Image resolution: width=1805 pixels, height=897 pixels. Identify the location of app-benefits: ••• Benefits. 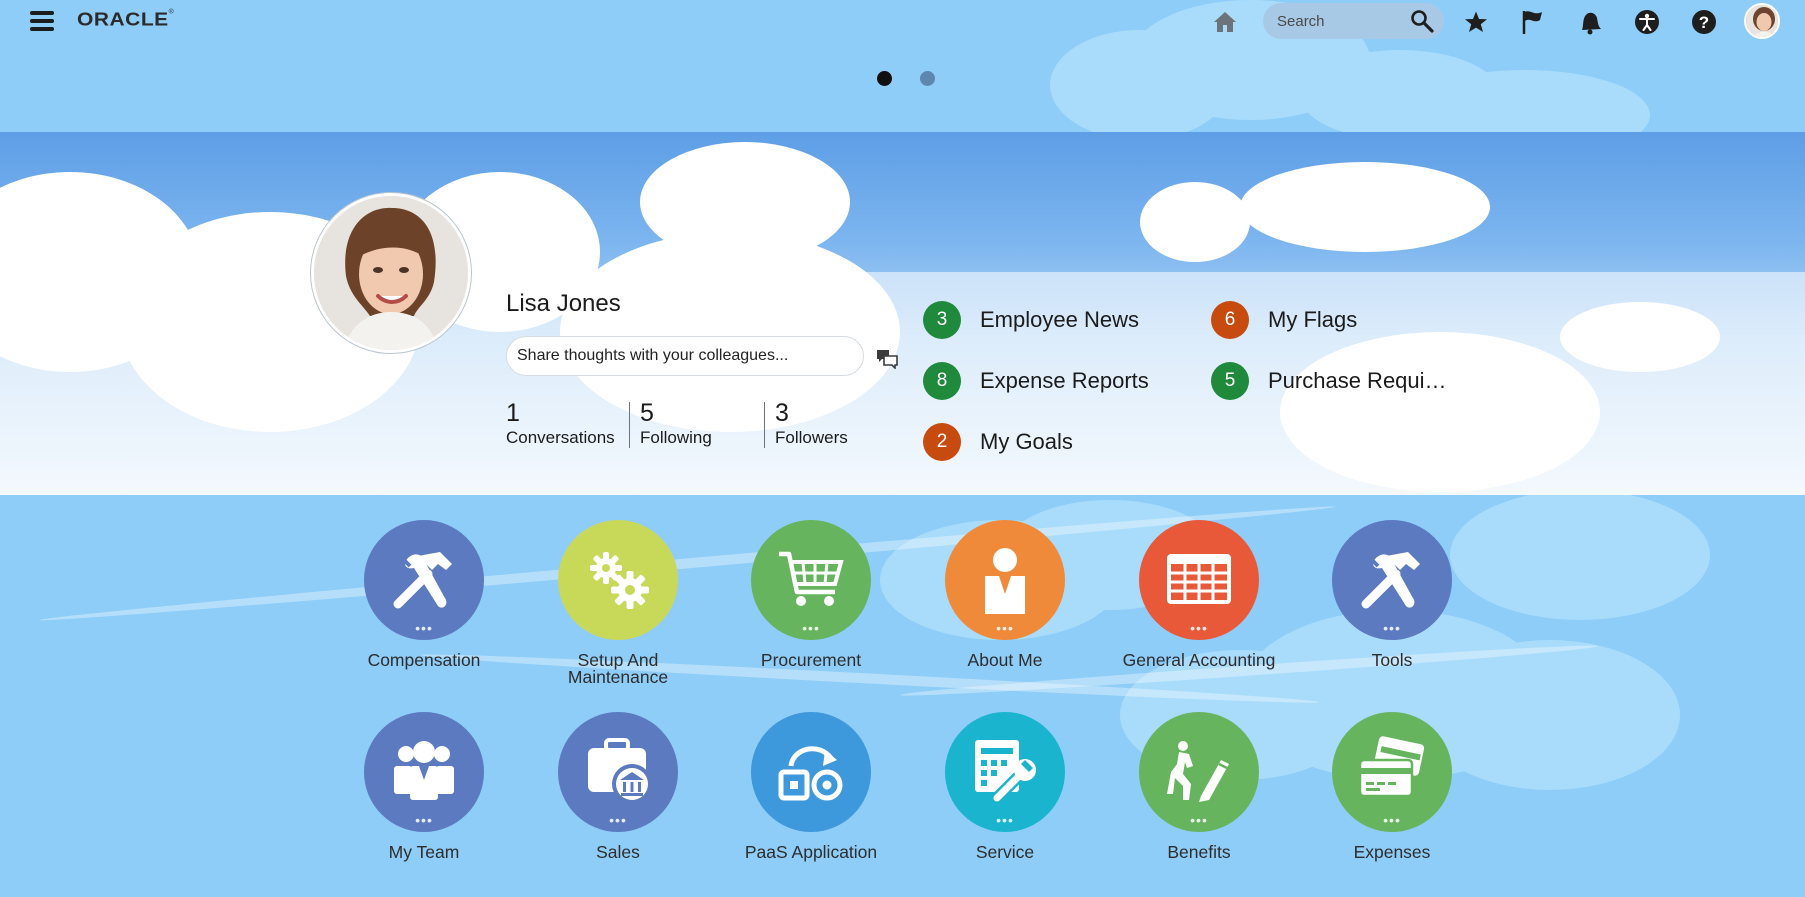
(1199, 786).